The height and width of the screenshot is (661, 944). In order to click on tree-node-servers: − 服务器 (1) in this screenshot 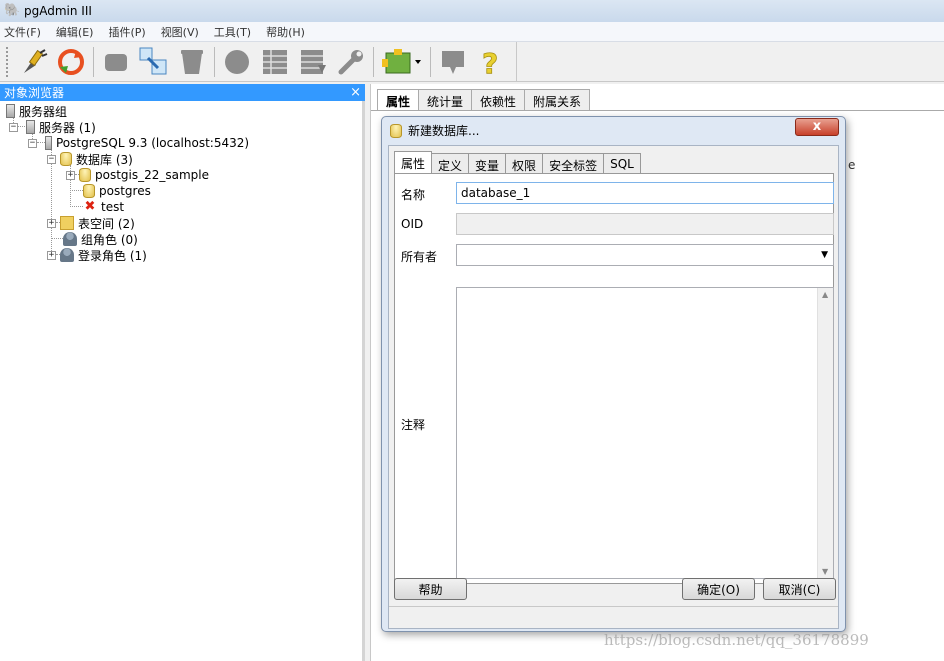, I will do `click(52, 127)`.